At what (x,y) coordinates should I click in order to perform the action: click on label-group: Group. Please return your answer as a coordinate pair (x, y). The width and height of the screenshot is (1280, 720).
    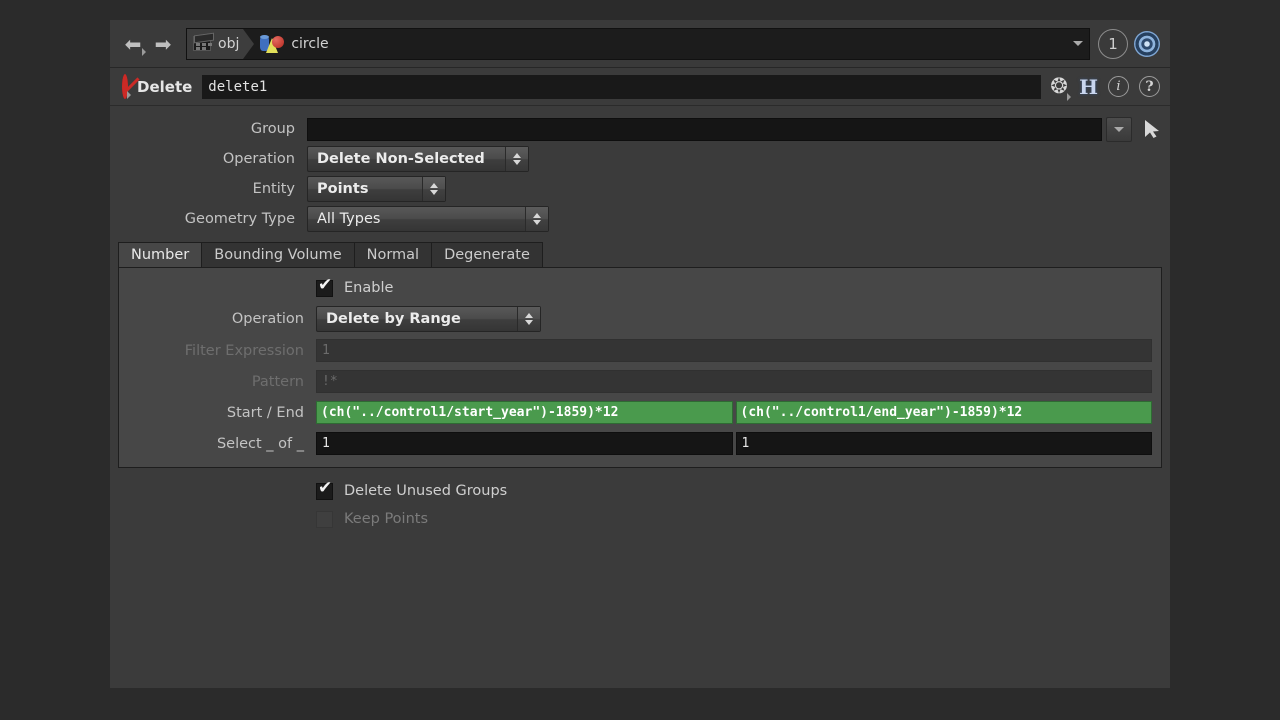
    Looking at the image, I should click on (272, 129).